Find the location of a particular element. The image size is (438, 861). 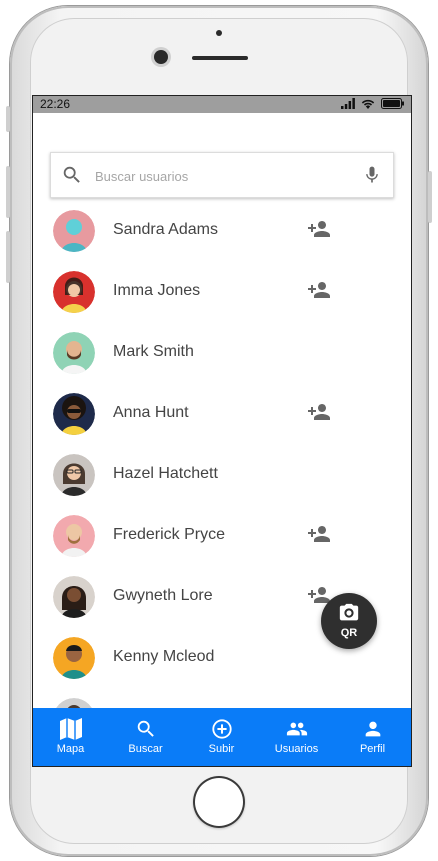

nav-label: Mapa is located at coordinates (70, 749).